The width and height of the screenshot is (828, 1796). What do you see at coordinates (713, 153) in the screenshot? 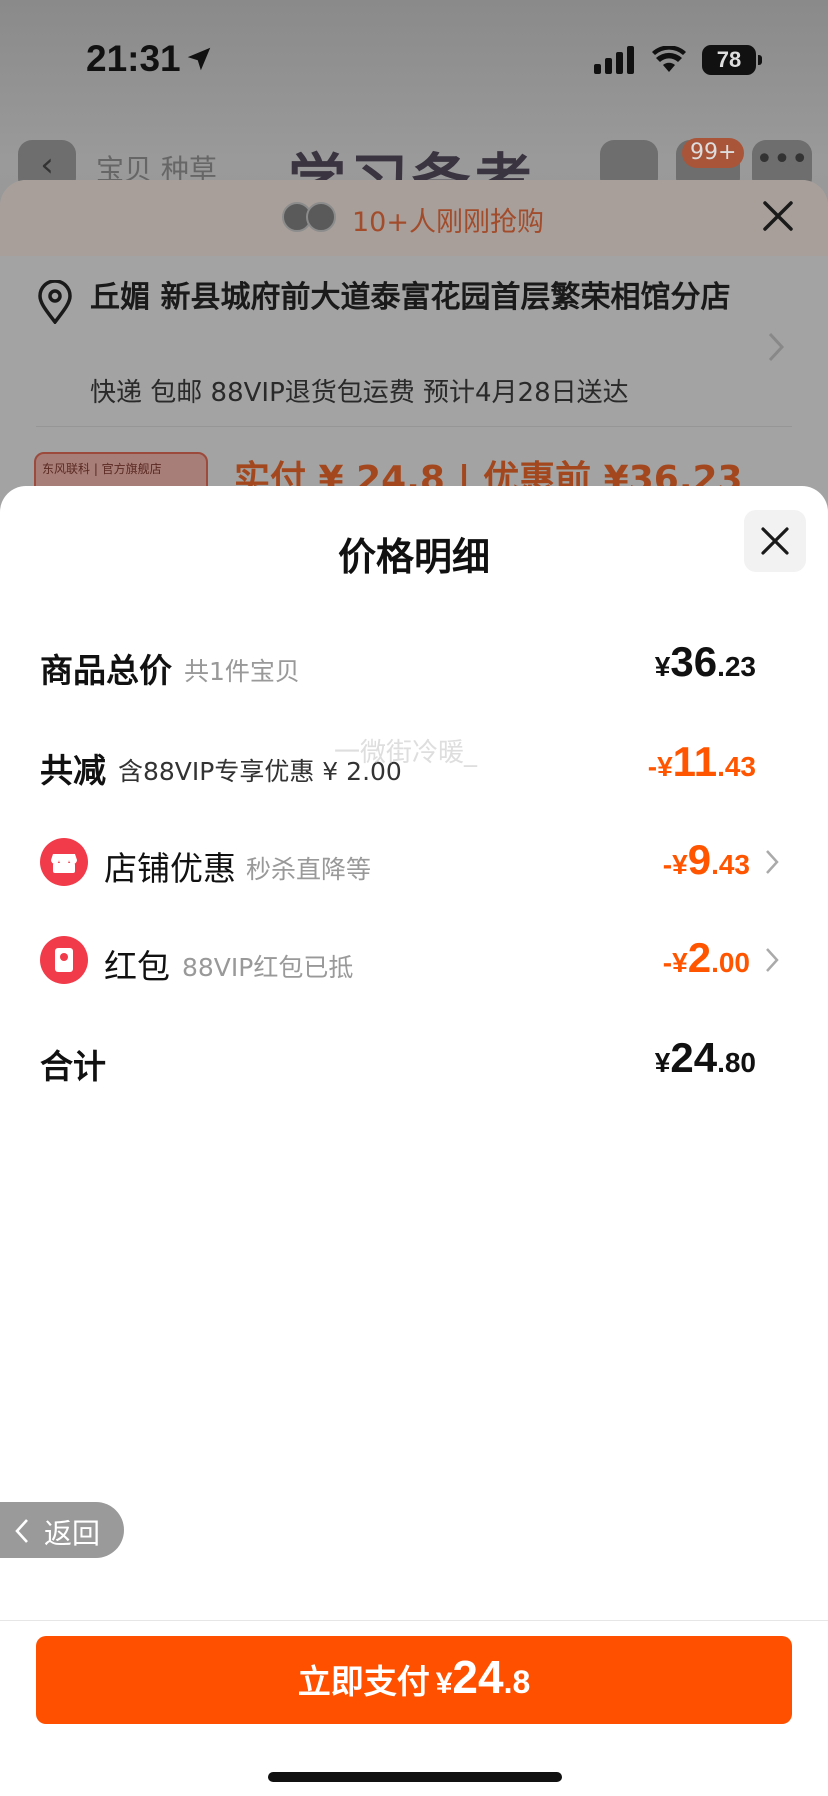
I see `cart-badge: 99+` at bounding box center [713, 153].